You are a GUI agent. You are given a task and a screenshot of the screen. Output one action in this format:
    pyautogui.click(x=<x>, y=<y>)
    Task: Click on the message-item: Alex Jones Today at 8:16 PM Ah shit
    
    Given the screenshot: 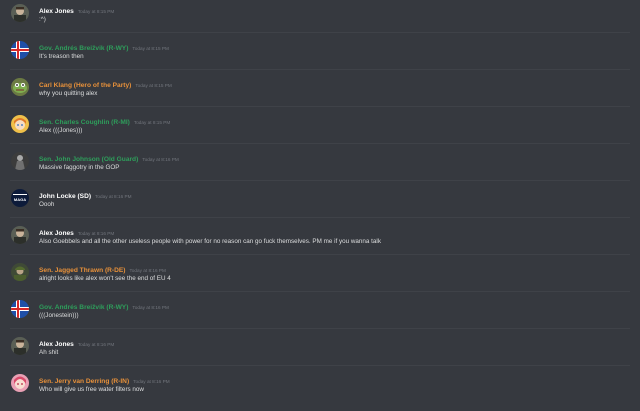 What is the action you would take?
    pyautogui.click(x=320, y=355)
    